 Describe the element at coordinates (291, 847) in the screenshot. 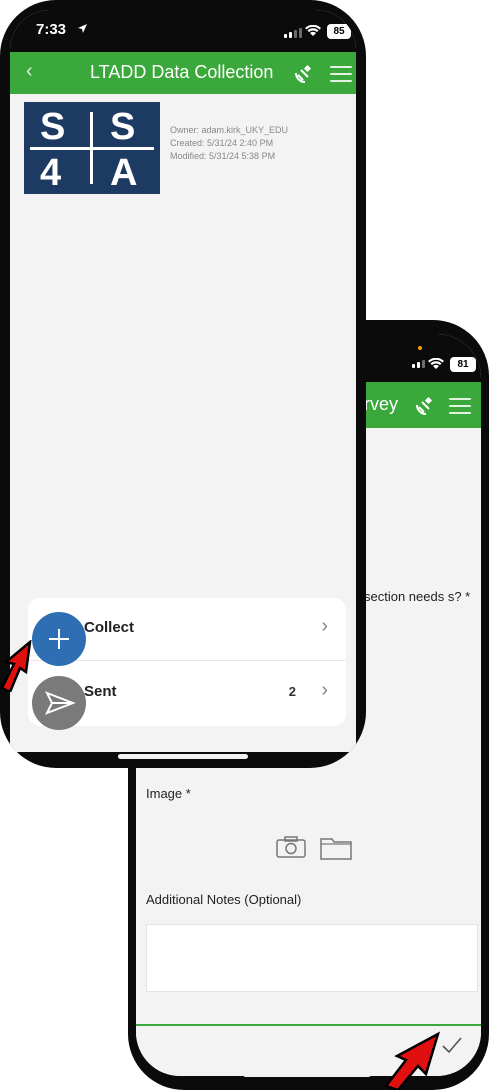

I see `camera-icon` at that location.